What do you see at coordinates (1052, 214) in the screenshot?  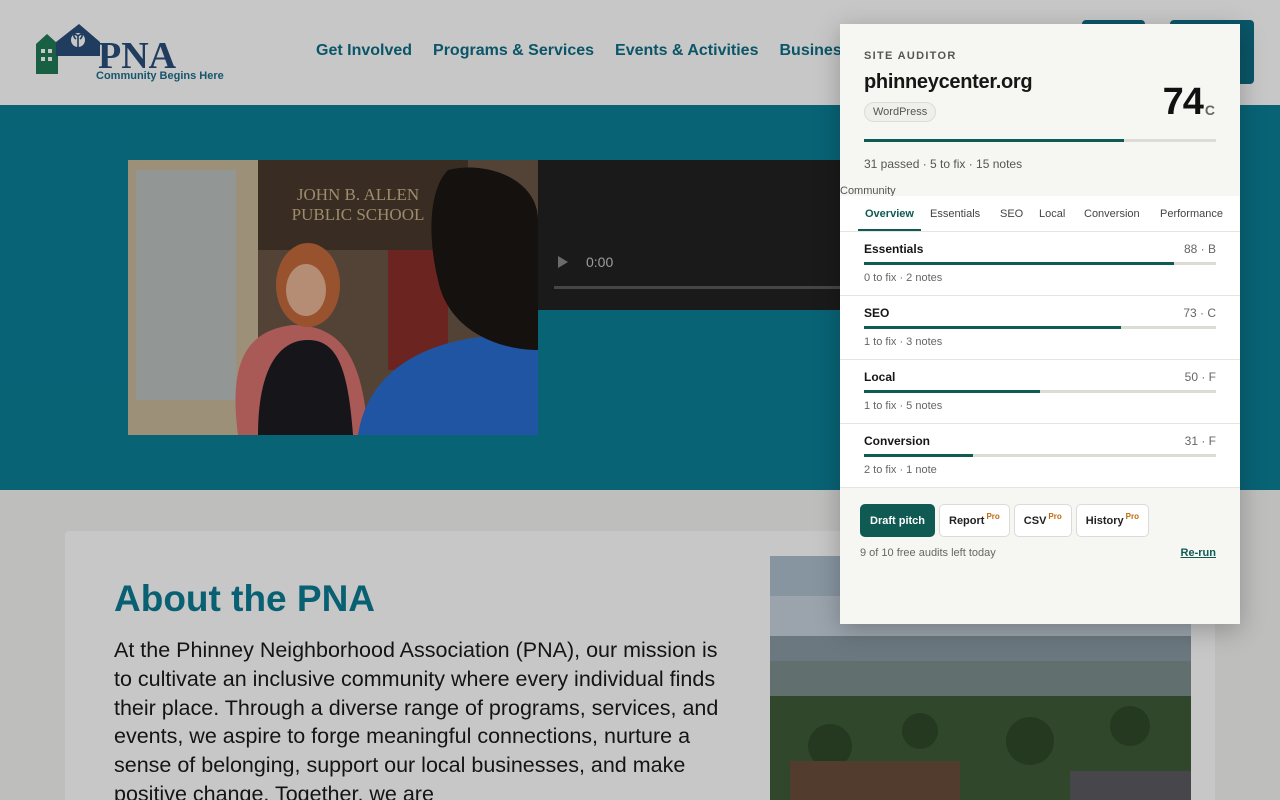 I see `tab-local: Local` at bounding box center [1052, 214].